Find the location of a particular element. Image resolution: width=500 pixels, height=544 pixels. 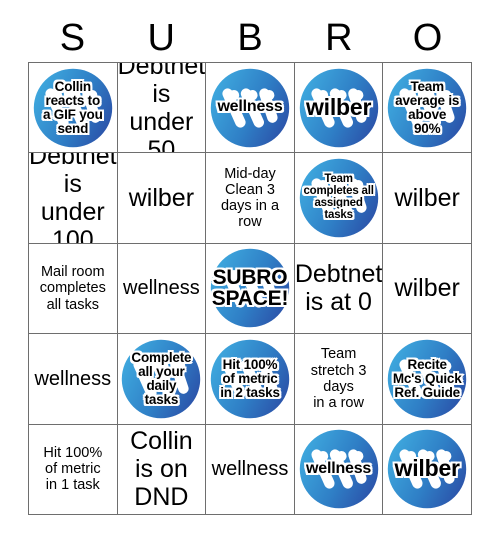

bingo-cell-label: Mid-day Clean 3 days in a row is located at coordinates (250, 198).